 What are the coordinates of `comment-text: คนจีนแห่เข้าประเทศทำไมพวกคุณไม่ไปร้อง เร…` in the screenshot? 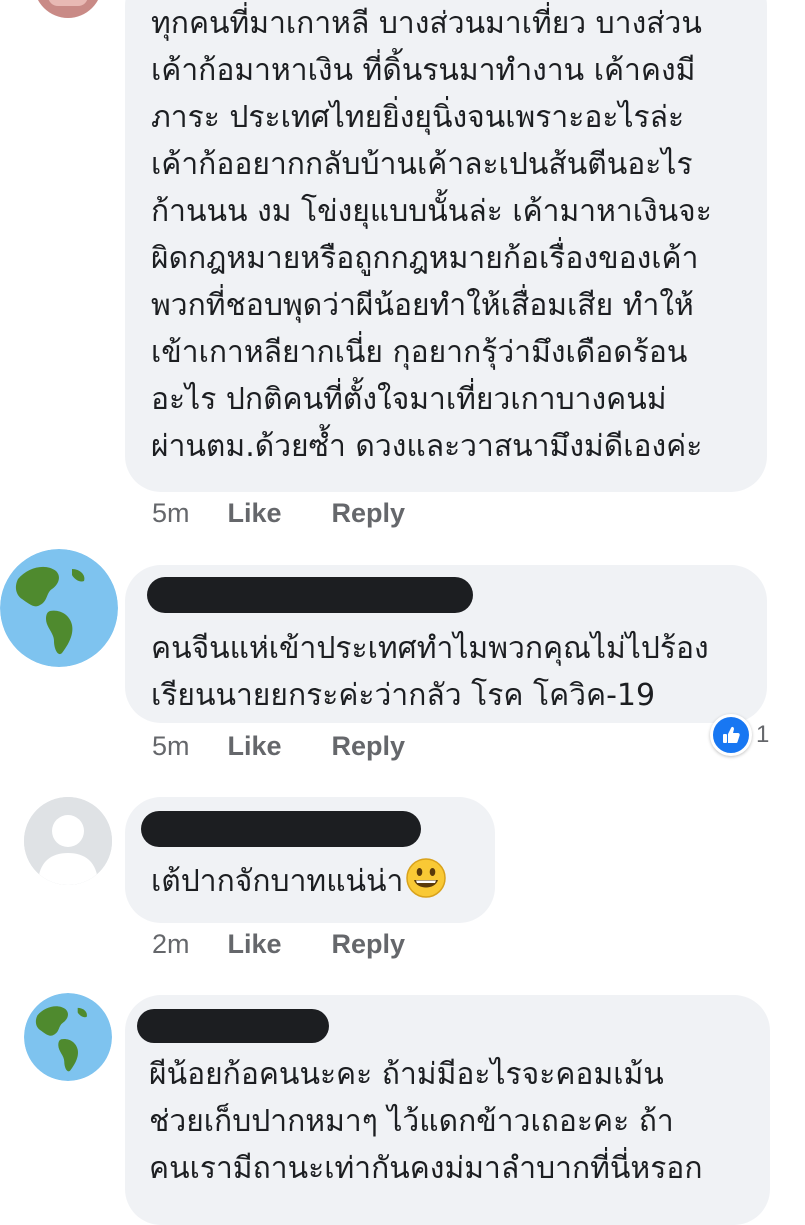 It's located at (430, 672).